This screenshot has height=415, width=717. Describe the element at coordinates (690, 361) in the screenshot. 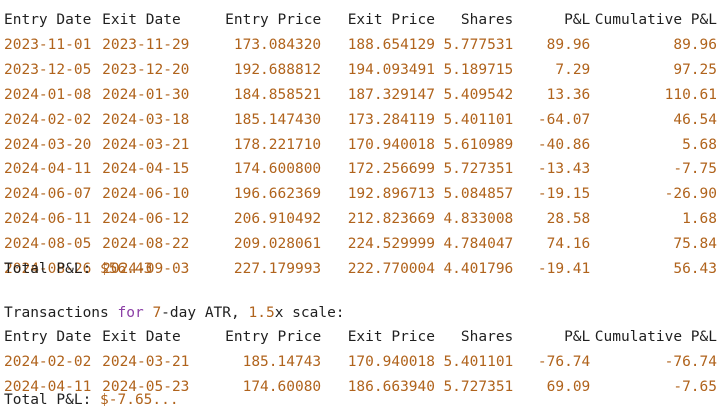

I see `cumulative-pnl: -76.74` at that location.